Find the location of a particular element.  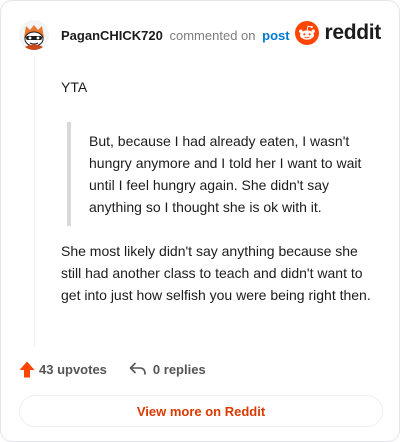

comment-paragraph-1: YTA is located at coordinates (74, 87).